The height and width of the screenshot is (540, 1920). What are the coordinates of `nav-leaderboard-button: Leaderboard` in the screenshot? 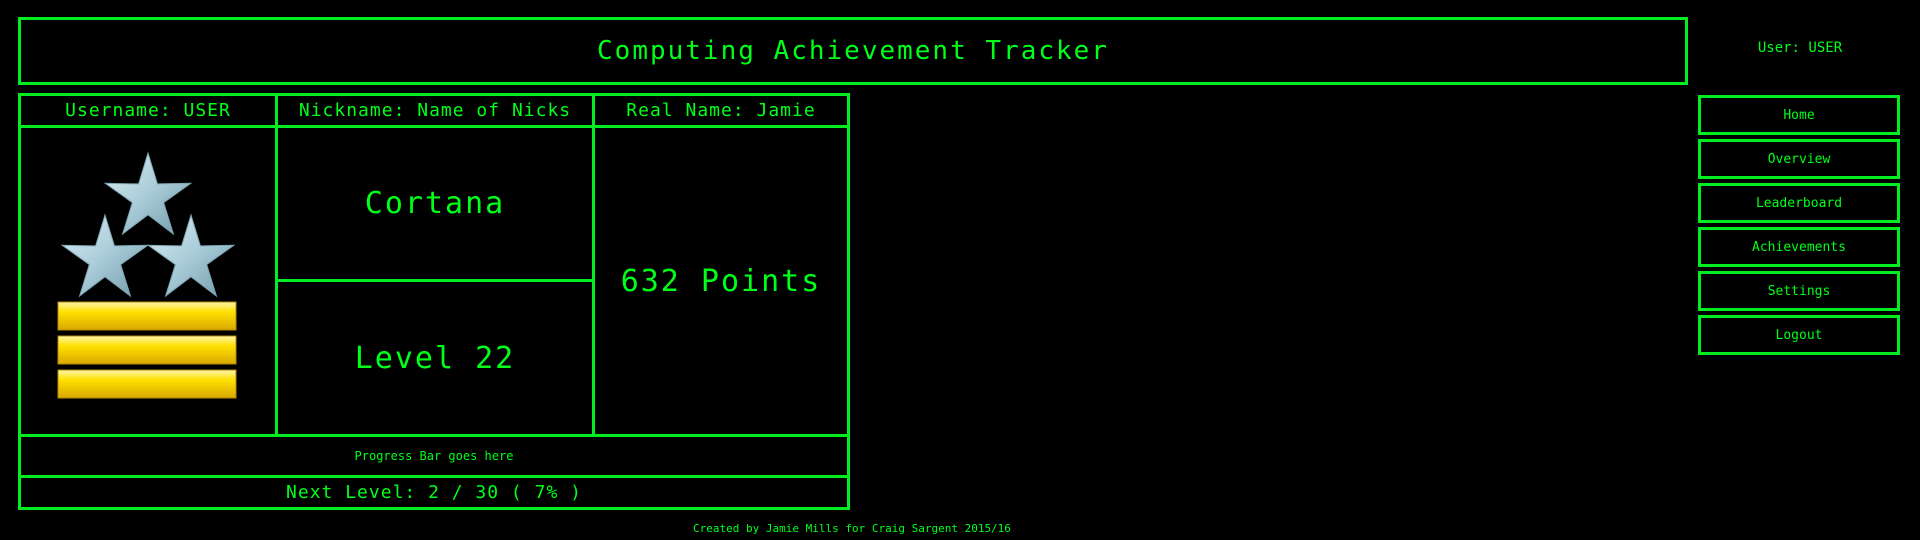 It's located at (1799, 203).